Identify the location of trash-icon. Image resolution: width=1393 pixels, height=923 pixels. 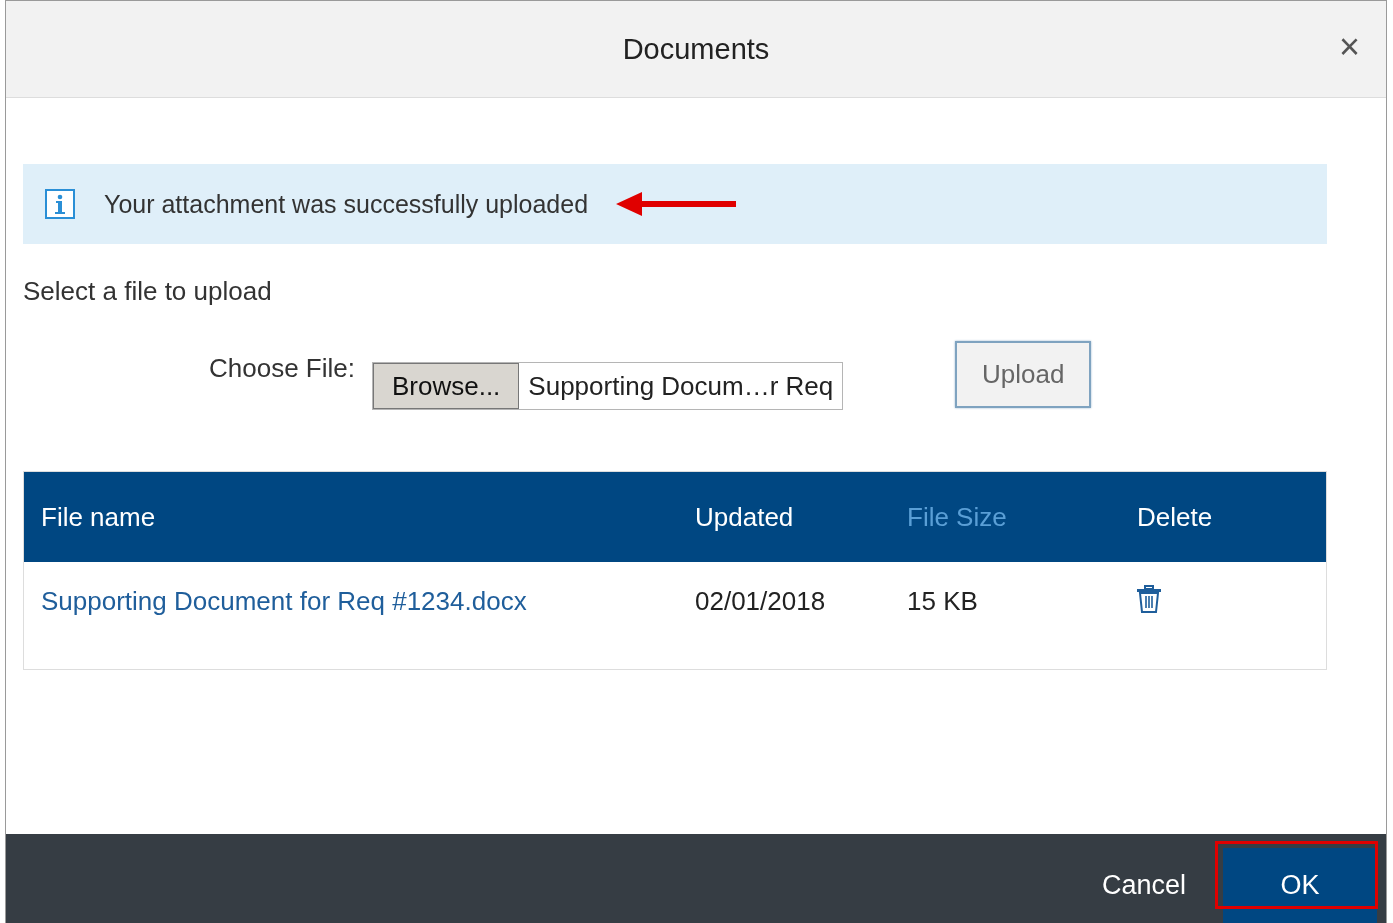
(1149, 599).